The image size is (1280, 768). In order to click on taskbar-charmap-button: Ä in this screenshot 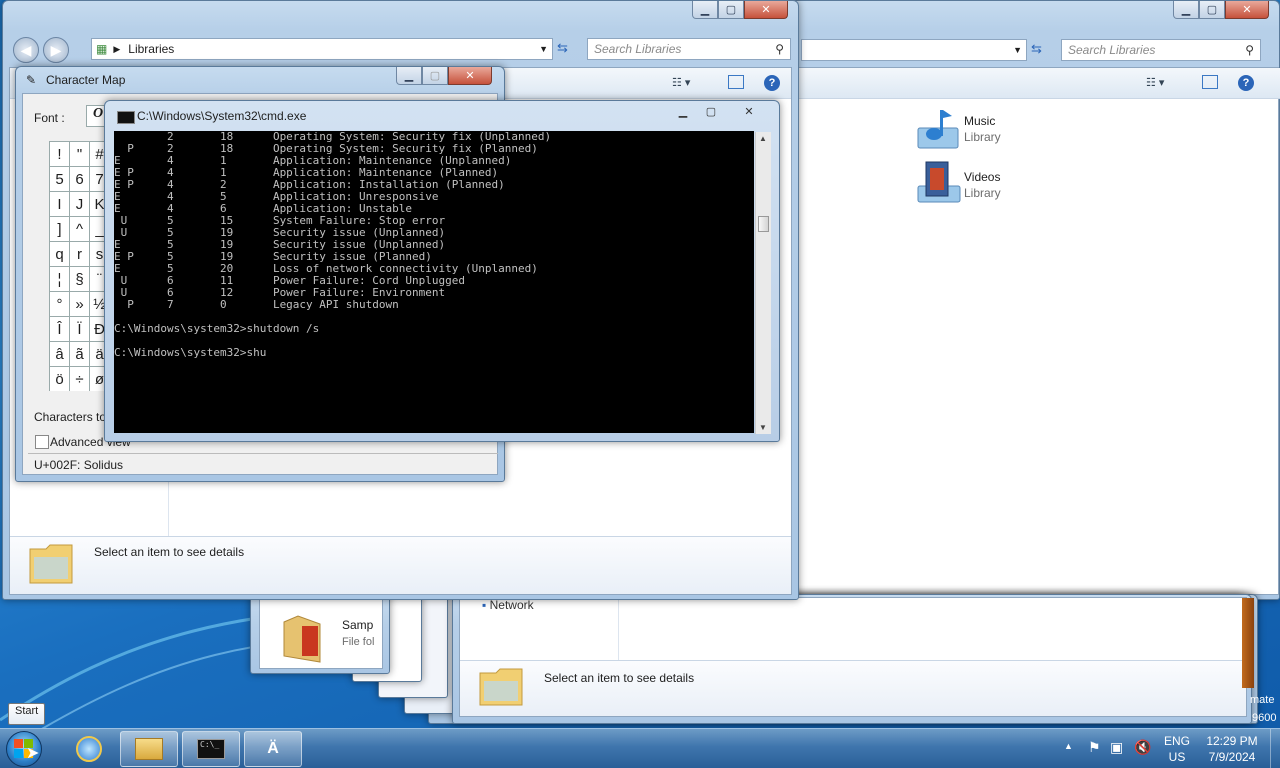, I will do `click(273, 749)`.